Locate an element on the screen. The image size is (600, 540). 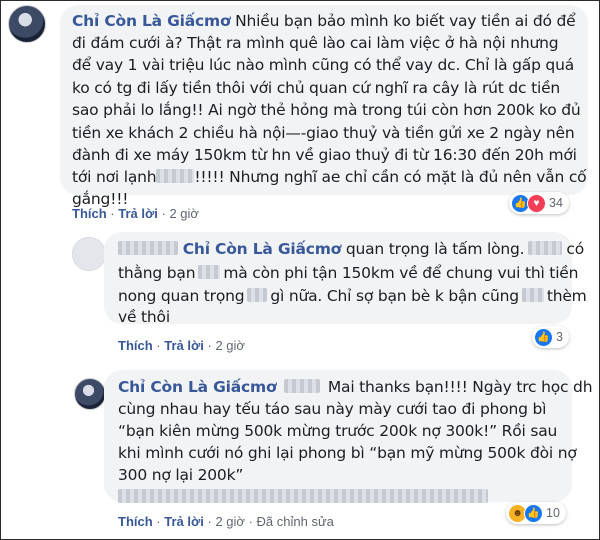
reaction-summary: 👍 ♥ 34 is located at coordinates (539, 203).